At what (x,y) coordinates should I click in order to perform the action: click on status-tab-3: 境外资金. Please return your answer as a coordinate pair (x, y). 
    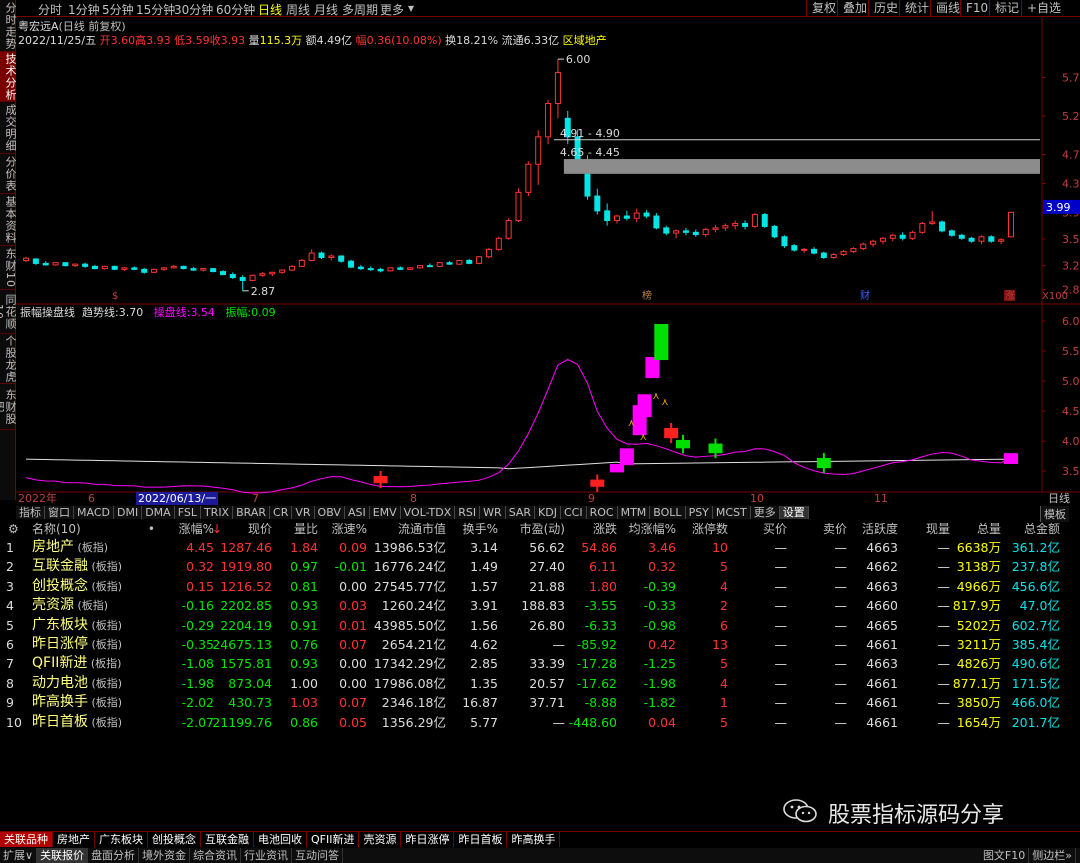
    Looking at the image, I should click on (165, 855).